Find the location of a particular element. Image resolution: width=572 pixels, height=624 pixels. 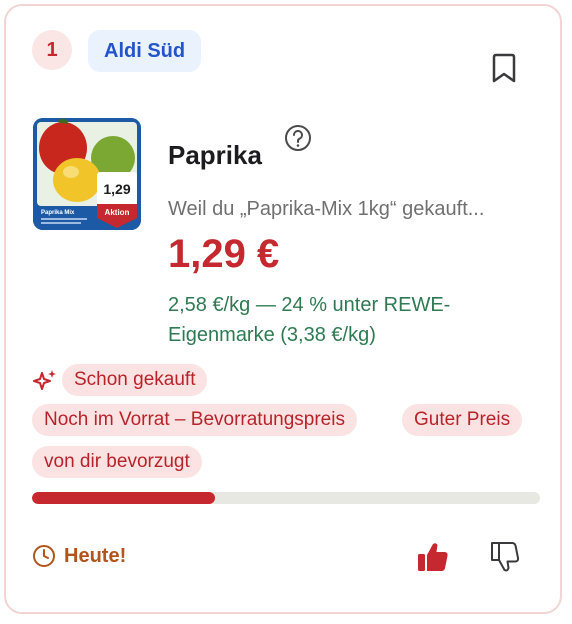

store-badge: Aldi Süd is located at coordinates (145, 51).